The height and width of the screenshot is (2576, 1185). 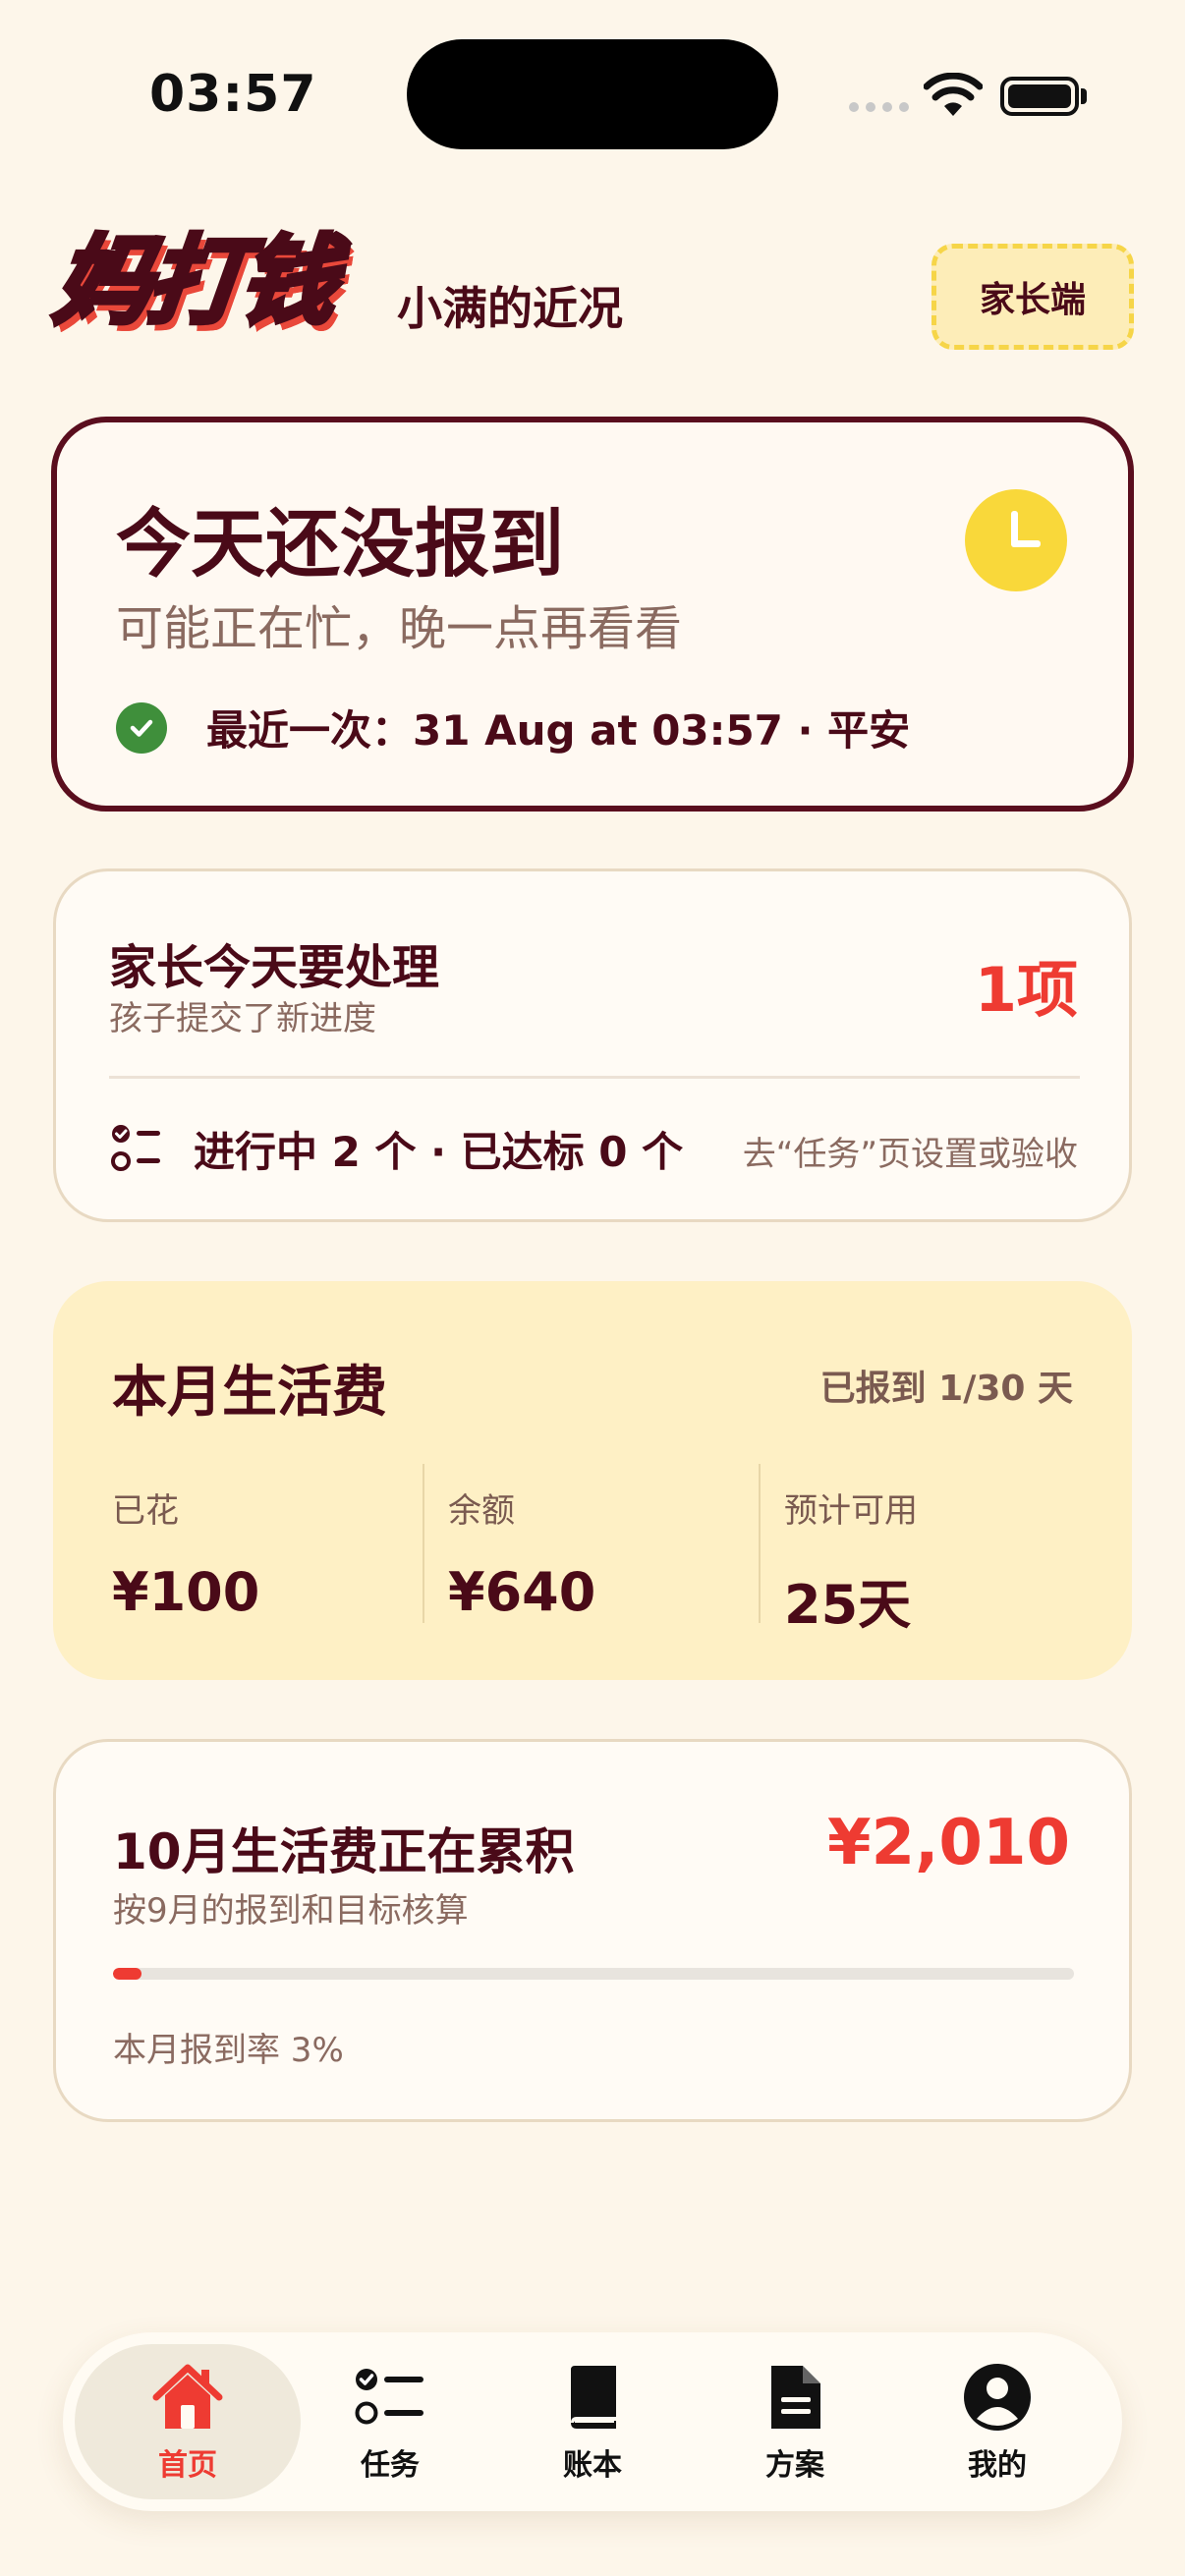 What do you see at coordinates (391, 2465) in the screenshot?
I see `tab-label: 任务` at bounding box center [391, 2465].